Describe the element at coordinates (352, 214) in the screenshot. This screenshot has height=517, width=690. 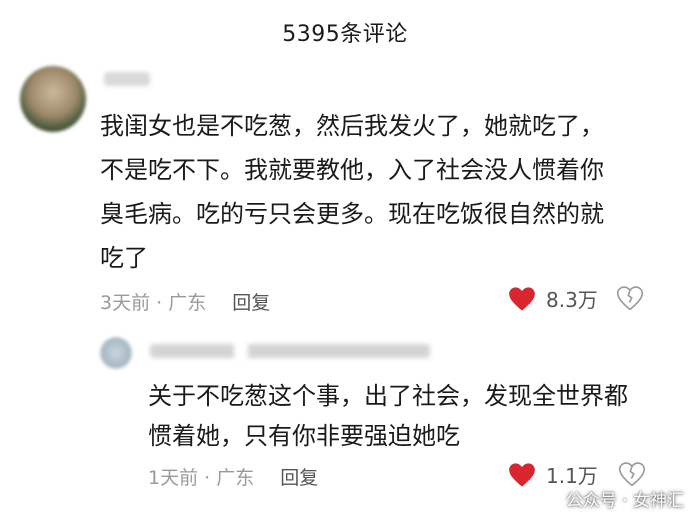
I see `comment-line: 臭毛病。吃的亏只会更多。现在吃饭很自然的就` at that location.